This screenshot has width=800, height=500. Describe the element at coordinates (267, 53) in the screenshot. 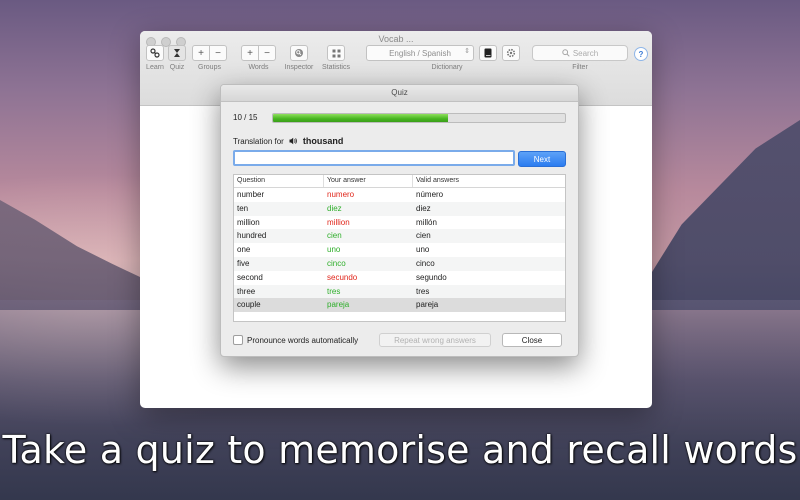

I see `remove-word-button: −` at that location.